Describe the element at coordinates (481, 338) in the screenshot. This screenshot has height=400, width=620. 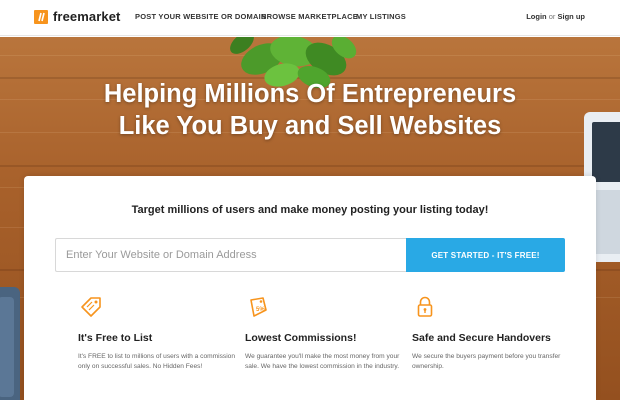
I see `feature-title: Safe and Secure Handovers` at that location.